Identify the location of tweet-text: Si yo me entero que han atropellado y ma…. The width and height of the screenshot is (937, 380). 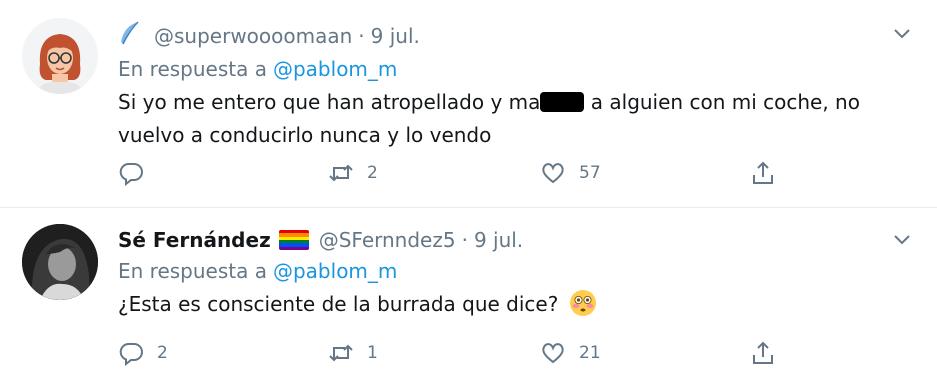
(513, 119).